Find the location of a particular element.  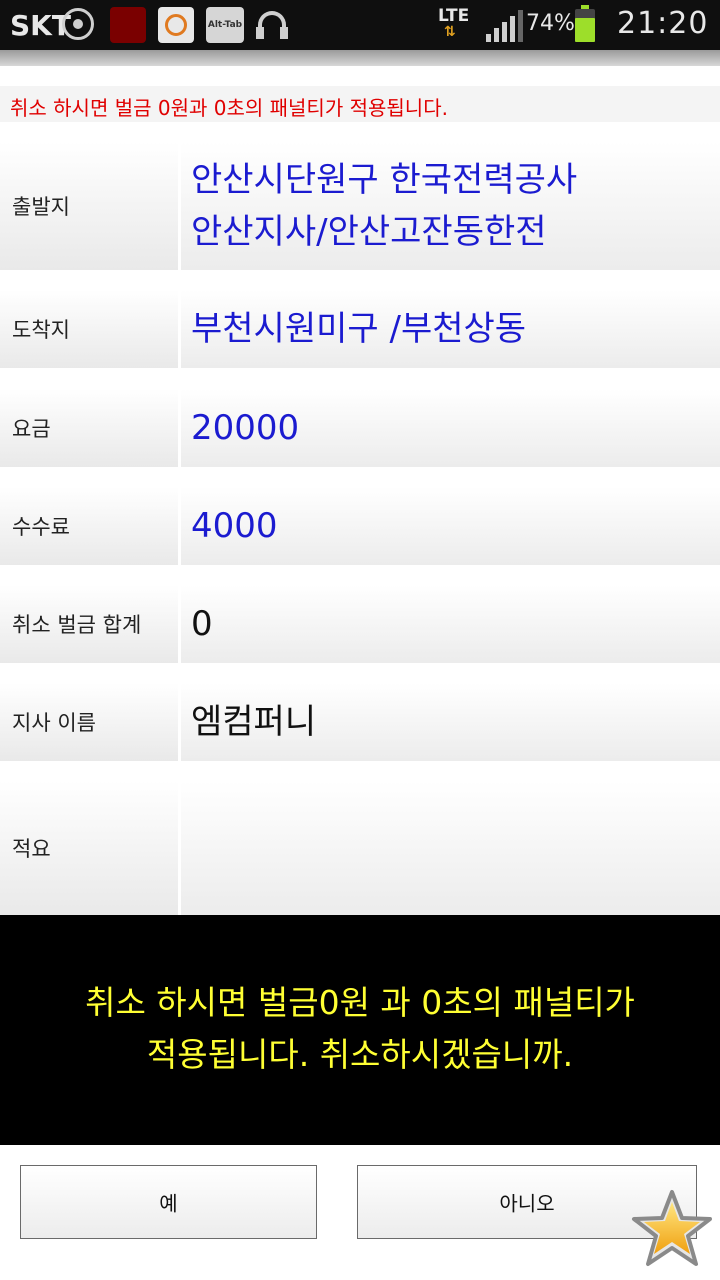

alt-tab-app-icon: Alt-Tab is located at coordinates (225, 25).